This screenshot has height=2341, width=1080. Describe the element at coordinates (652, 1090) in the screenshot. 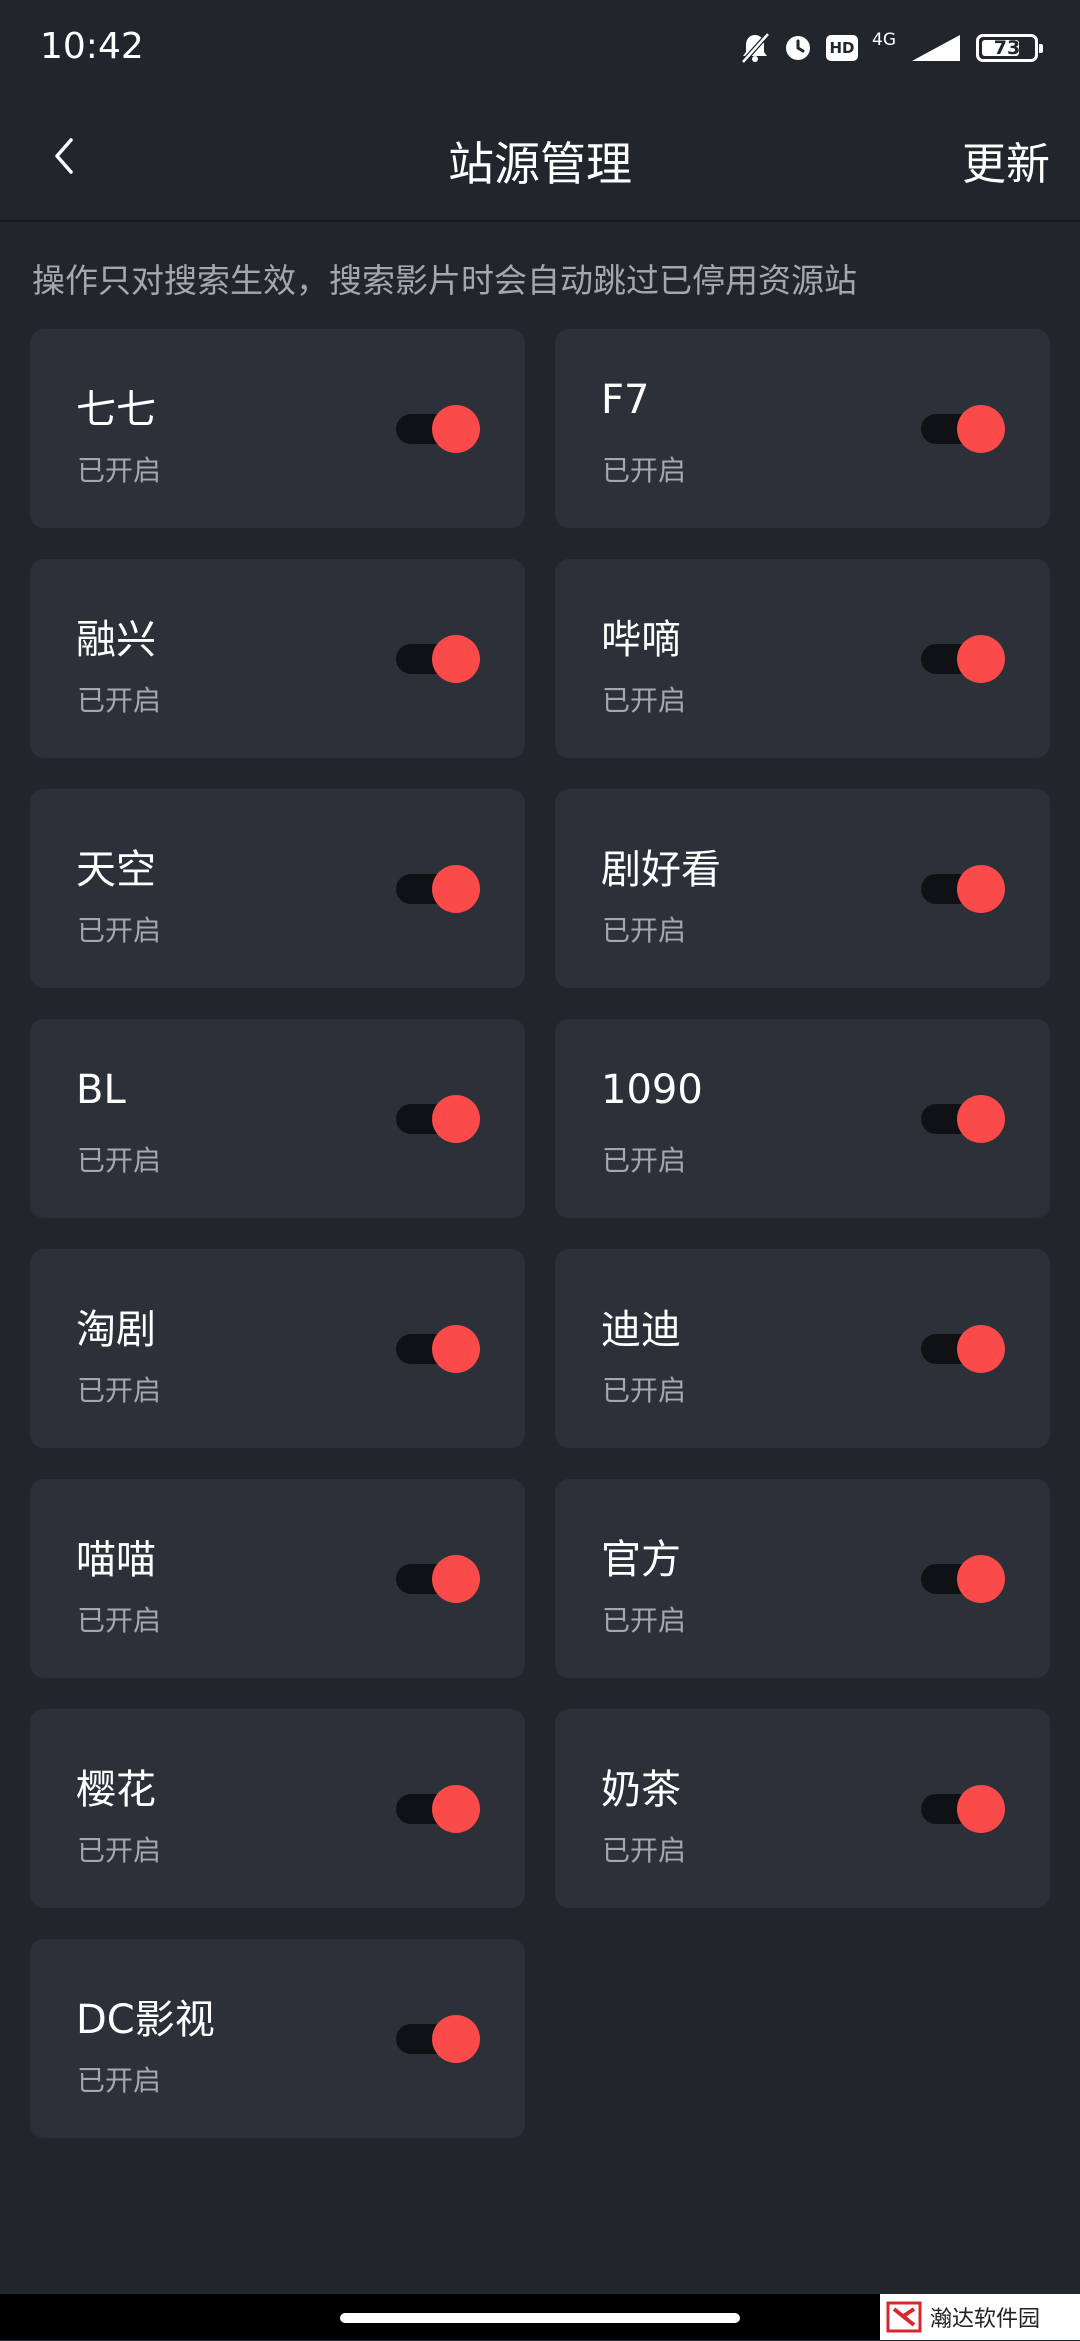

I see `source-name: 1090` at that location.